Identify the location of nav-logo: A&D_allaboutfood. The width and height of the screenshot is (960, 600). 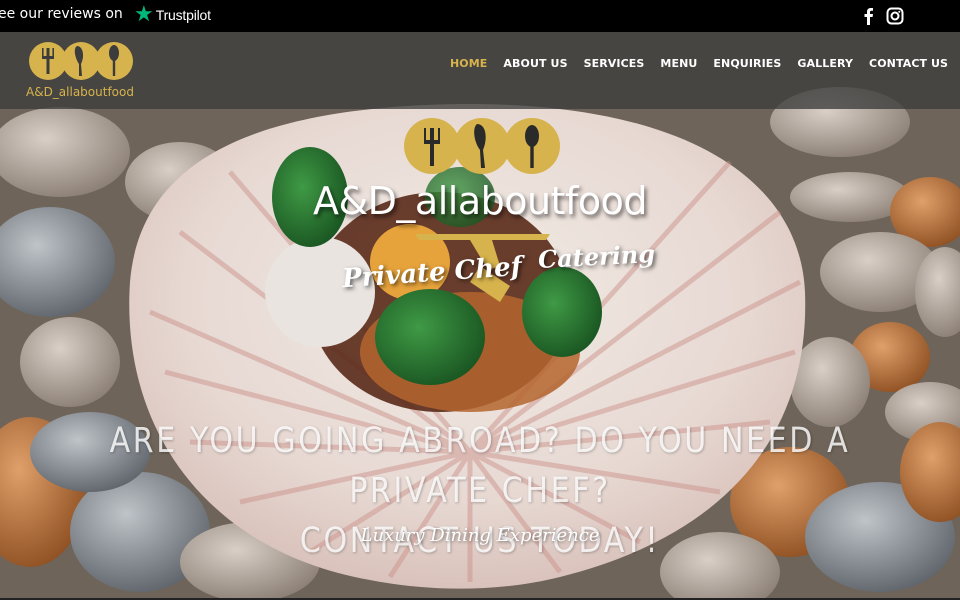
(81, 72).